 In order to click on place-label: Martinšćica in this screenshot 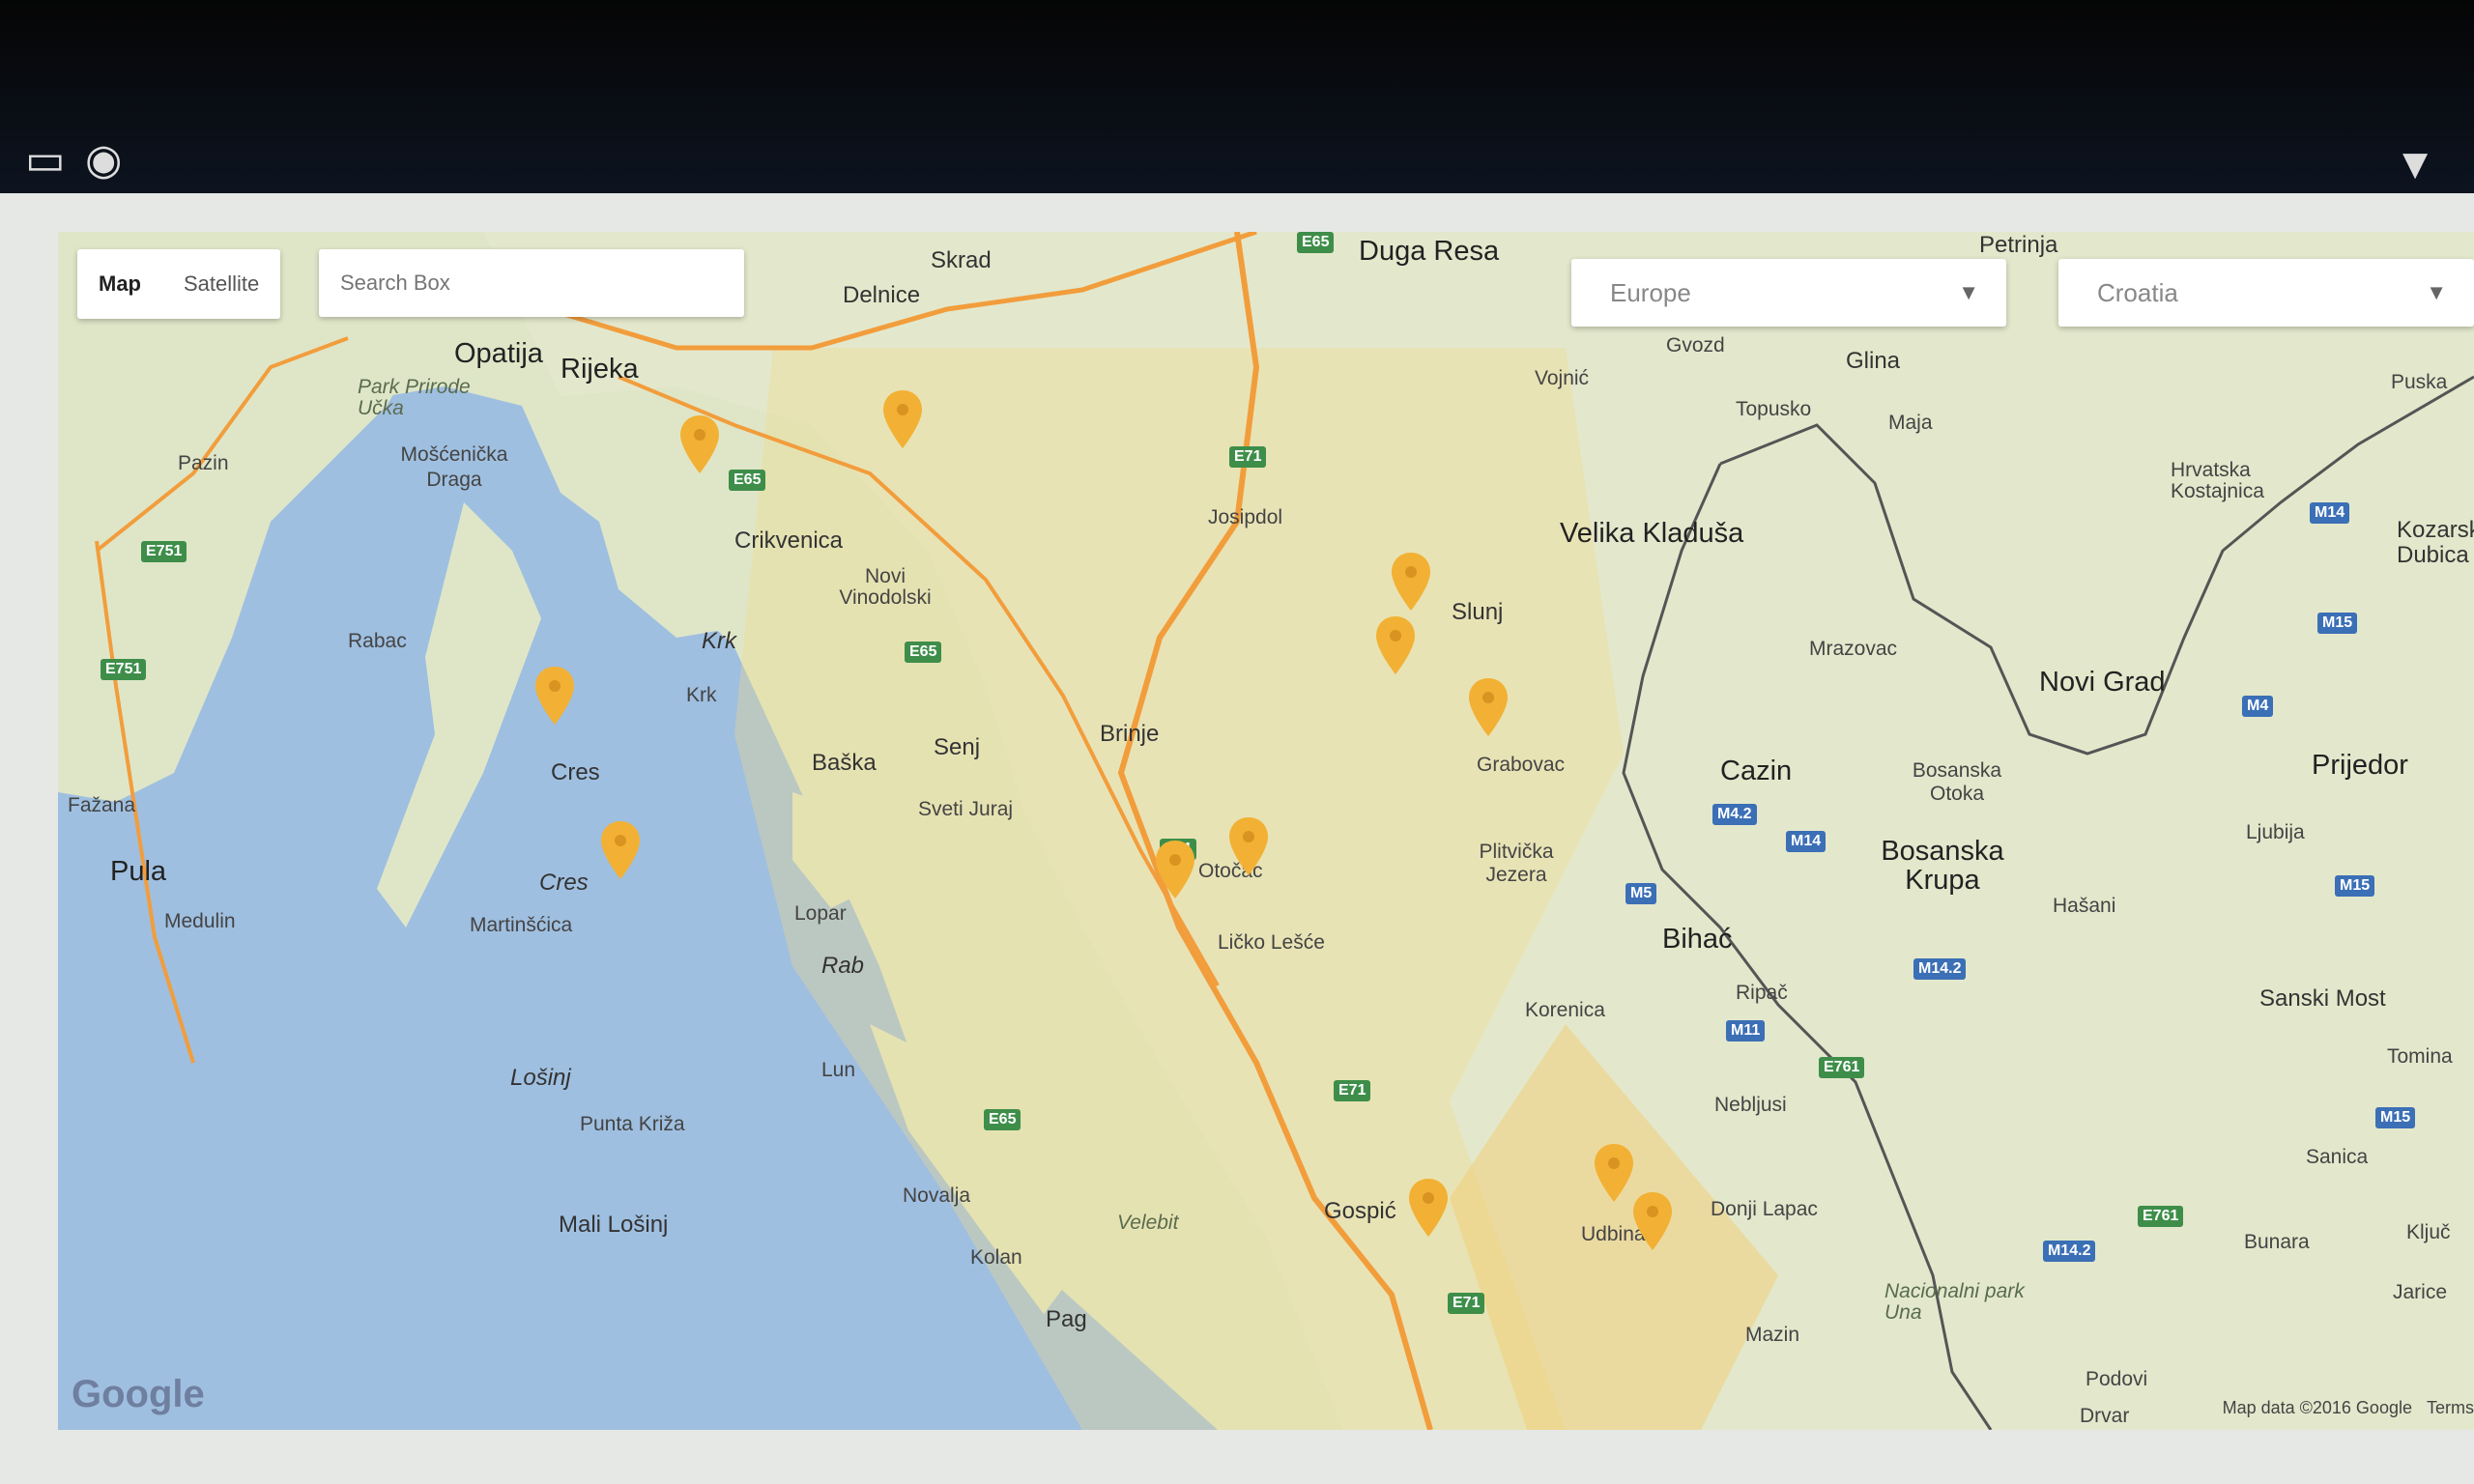, I will do `click(521, 925)`.